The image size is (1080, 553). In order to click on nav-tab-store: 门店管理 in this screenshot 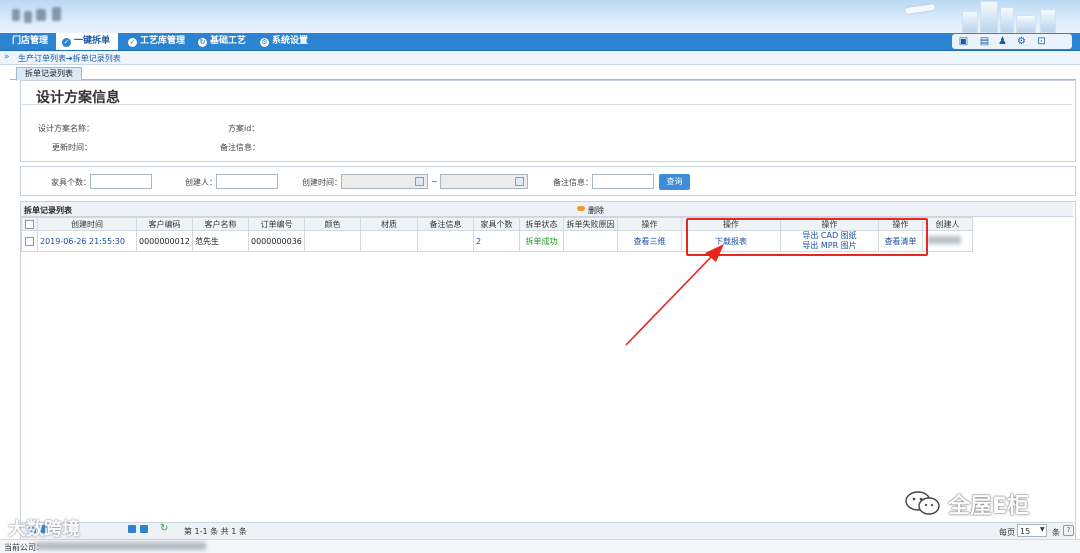, I will do `click(31, 41)`.